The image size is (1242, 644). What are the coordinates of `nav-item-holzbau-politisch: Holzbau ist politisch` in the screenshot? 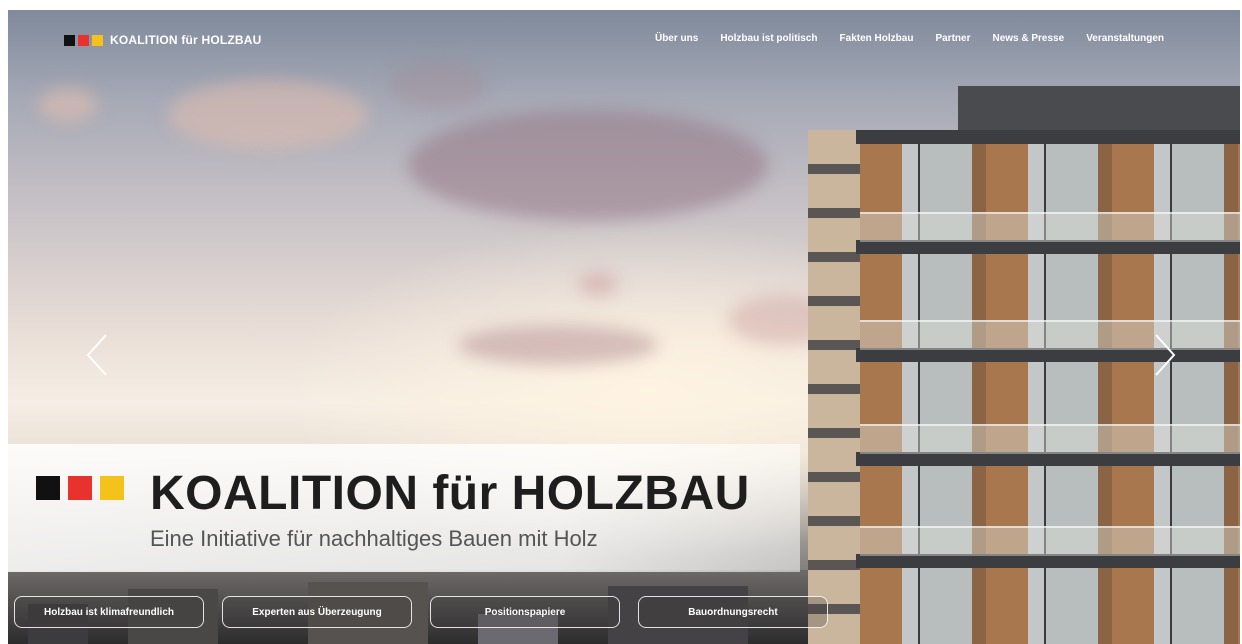 It's located at (768, 38).